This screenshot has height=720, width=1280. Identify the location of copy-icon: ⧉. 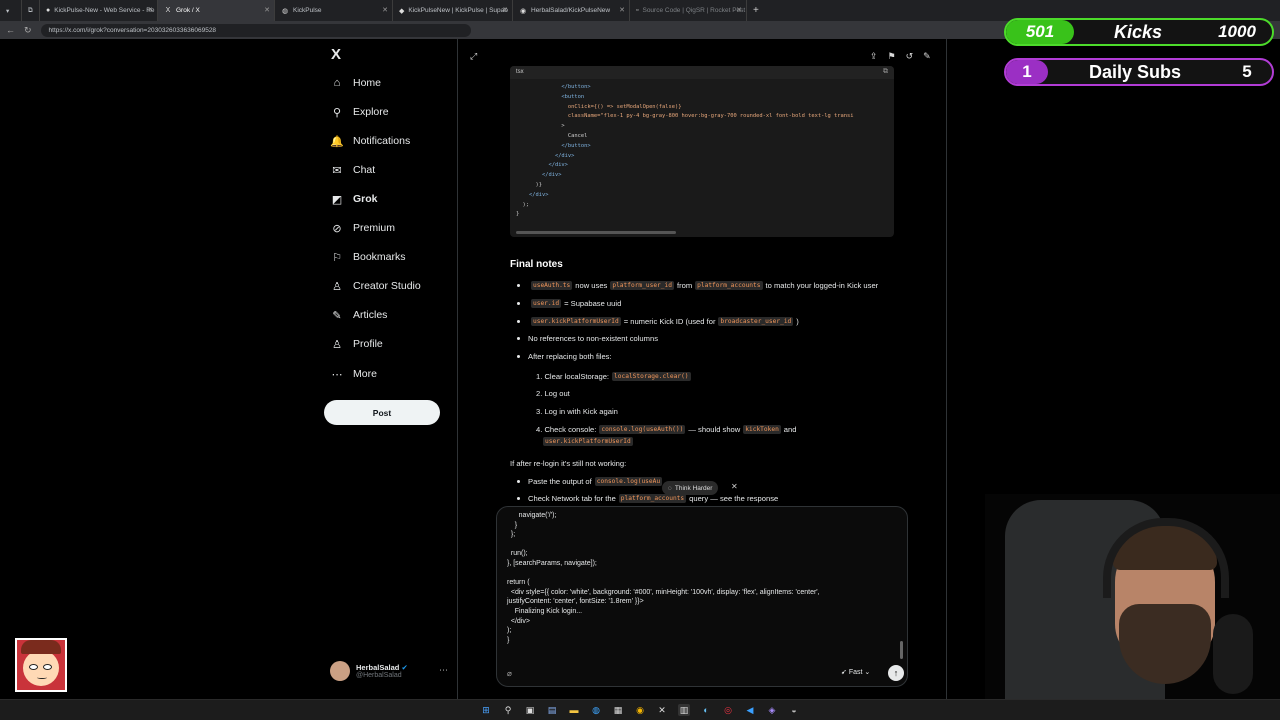
(885, 72).